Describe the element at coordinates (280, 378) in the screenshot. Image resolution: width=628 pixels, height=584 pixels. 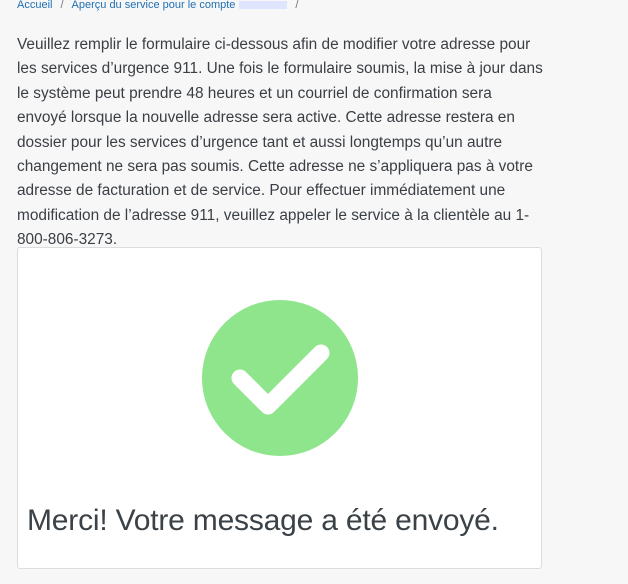
I see `check-circle-icon` at that location.